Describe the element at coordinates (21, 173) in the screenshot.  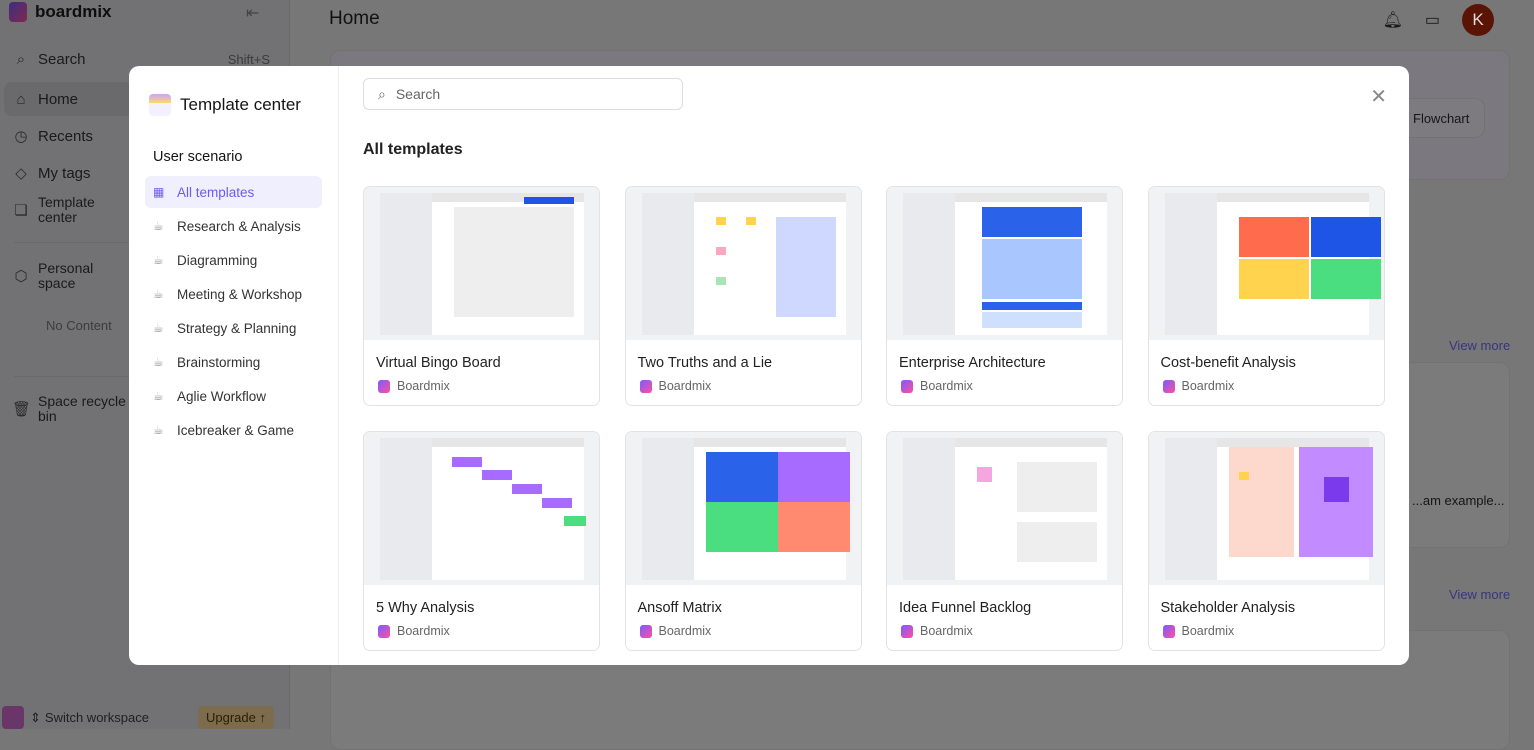
I see `tag-icon: ◇` at that location.